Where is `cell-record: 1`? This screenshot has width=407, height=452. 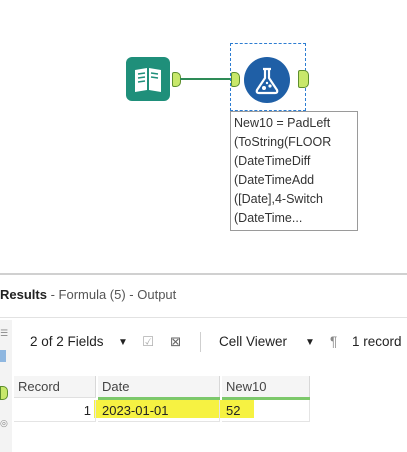
cell-record: 1 is located at coordinates (55, 411).